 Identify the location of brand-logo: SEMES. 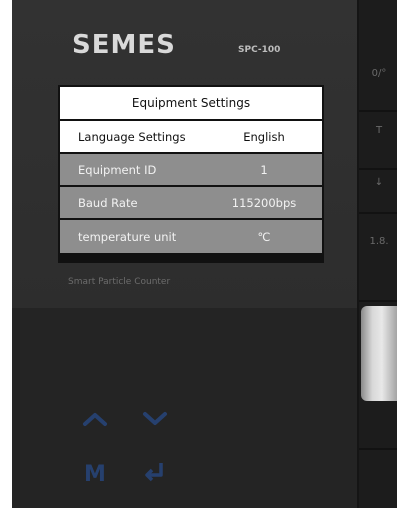
(124, 45).